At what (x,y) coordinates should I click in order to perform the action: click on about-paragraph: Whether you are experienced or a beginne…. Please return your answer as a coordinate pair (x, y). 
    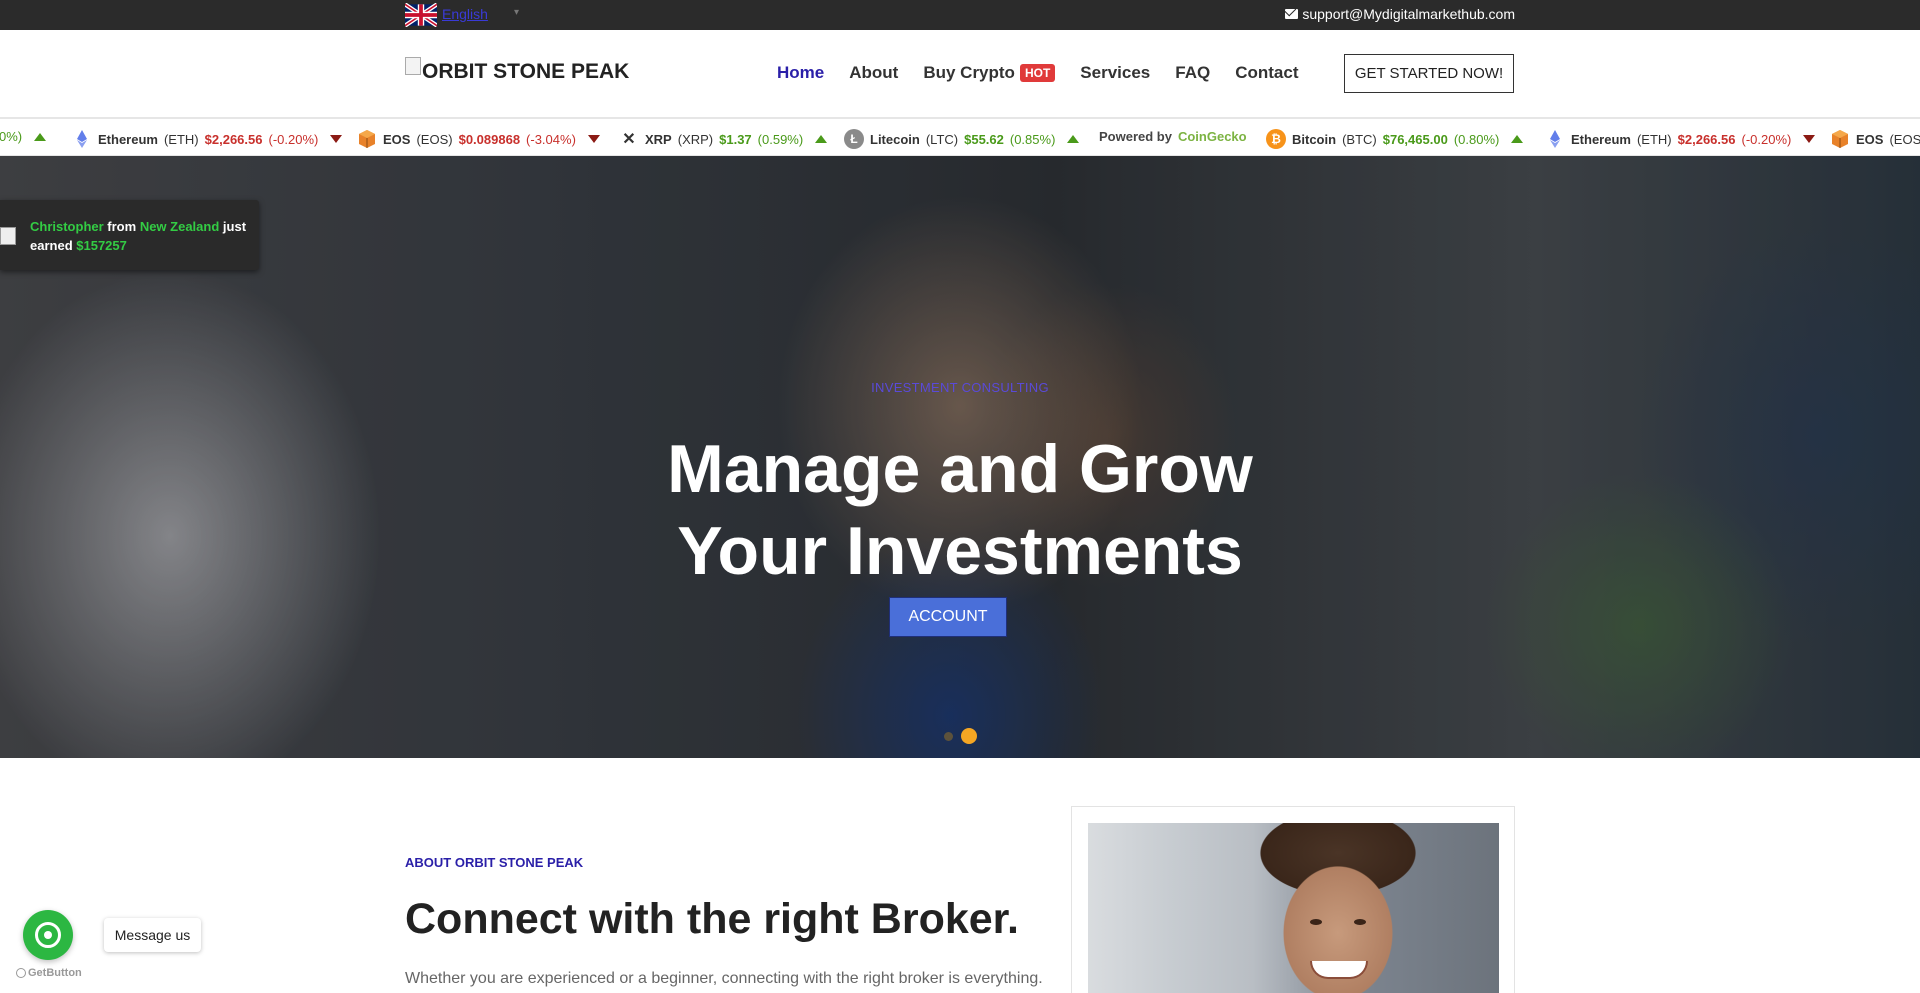
    Looking at the image, I should click on (724, 978).